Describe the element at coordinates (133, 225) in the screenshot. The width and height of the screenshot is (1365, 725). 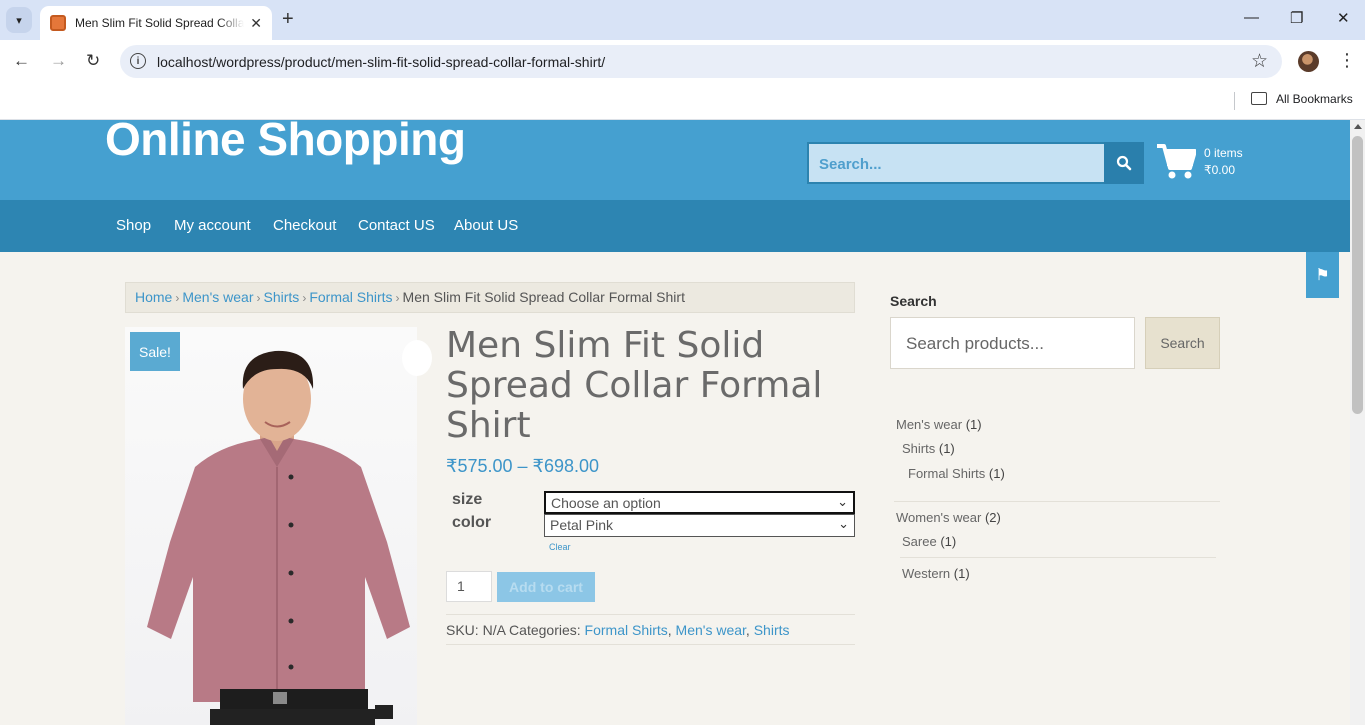
I see `nav-shop: Shop` at that location.